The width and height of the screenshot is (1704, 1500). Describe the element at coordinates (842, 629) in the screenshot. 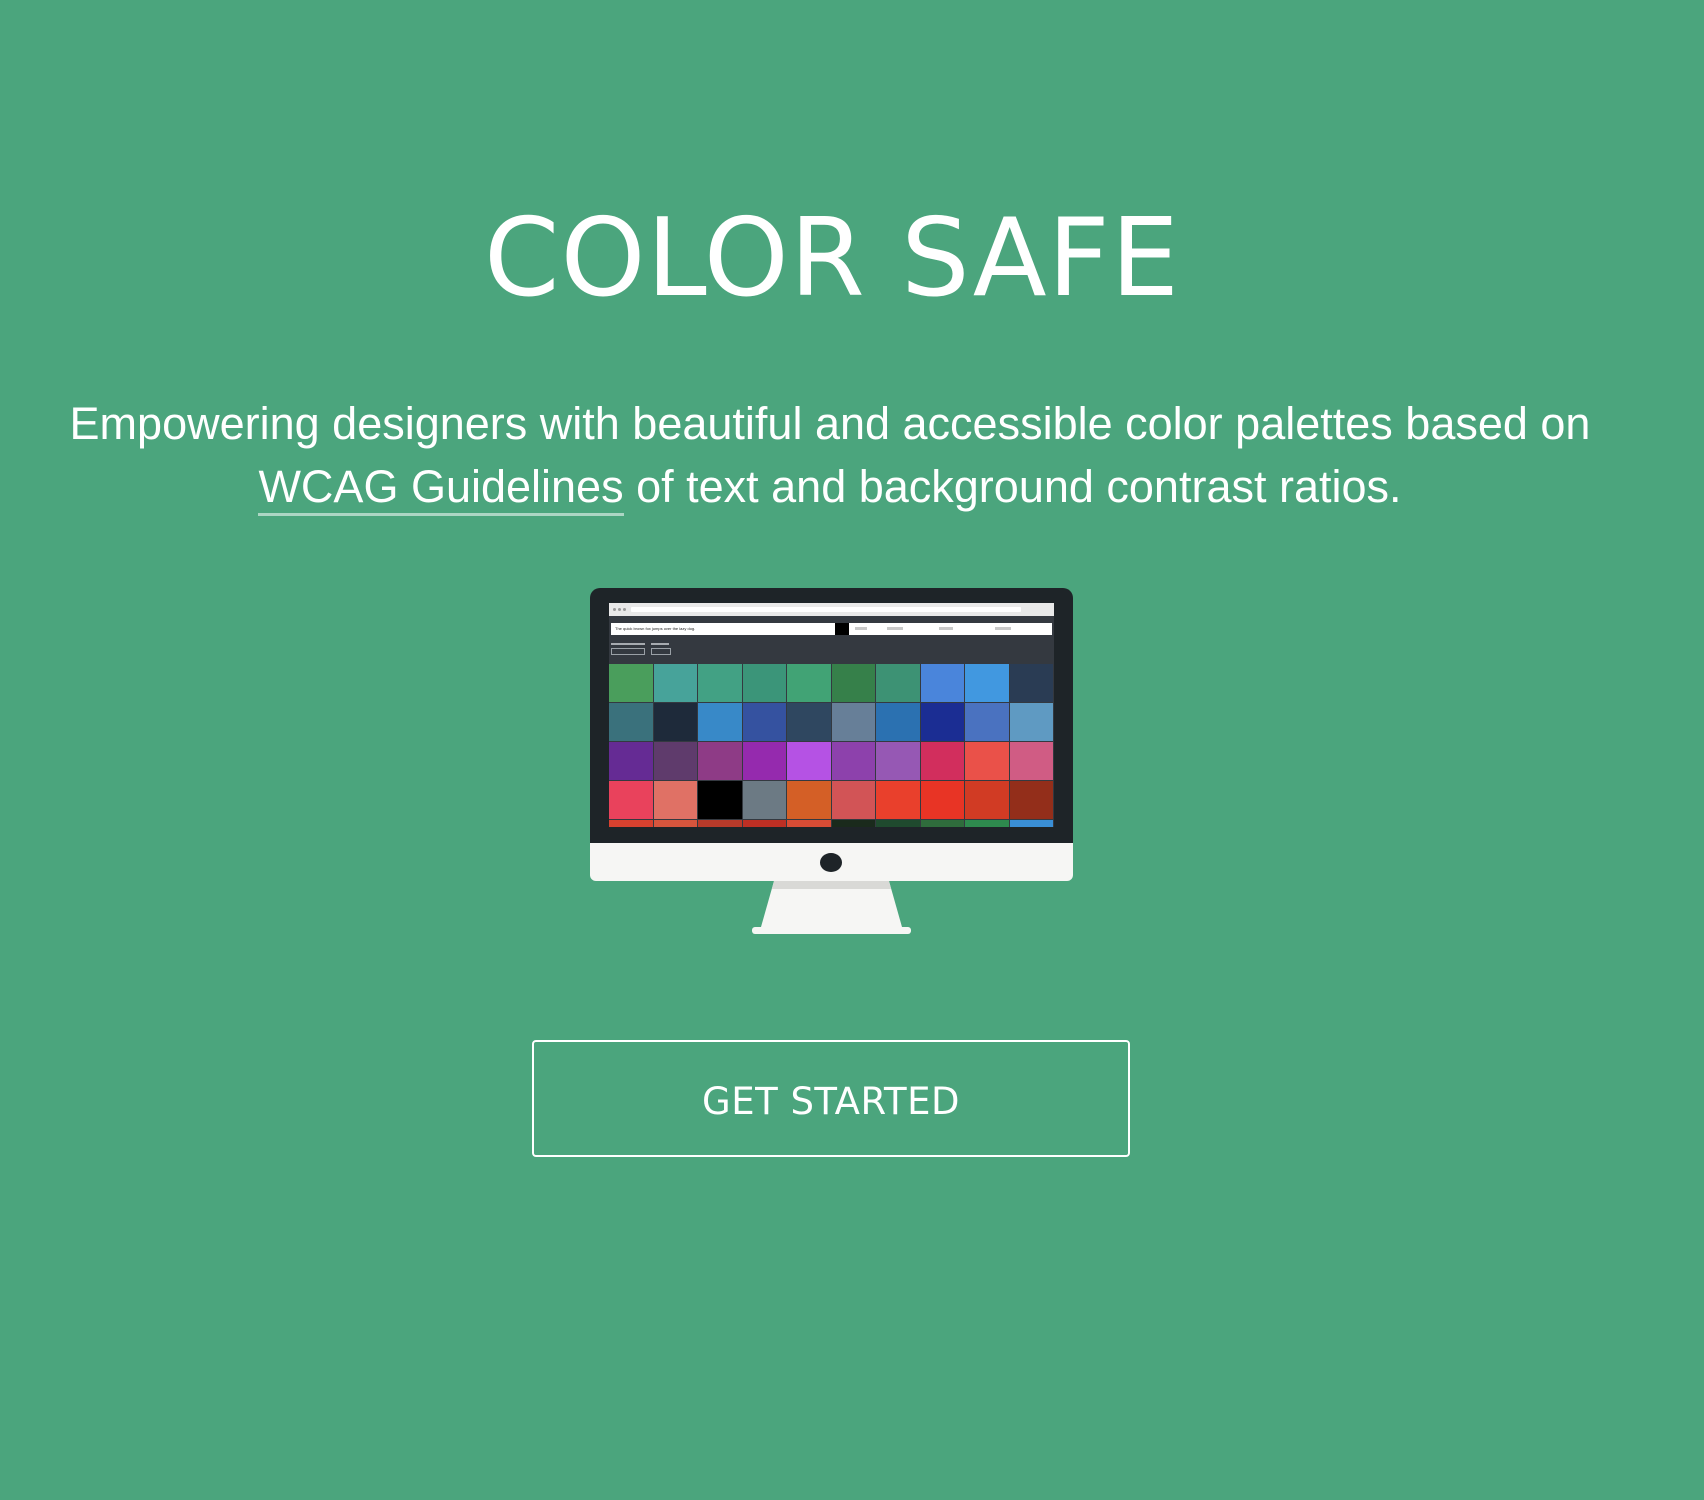

I see `text-color-swatch` at that location.